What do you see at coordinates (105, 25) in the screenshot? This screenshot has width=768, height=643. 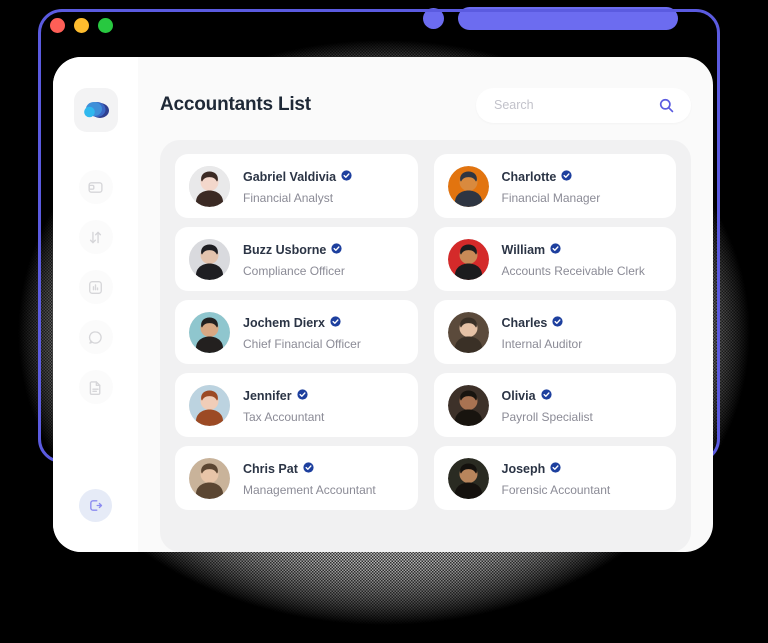 I see `maximize-window-button` at bounding box center [105, 25].